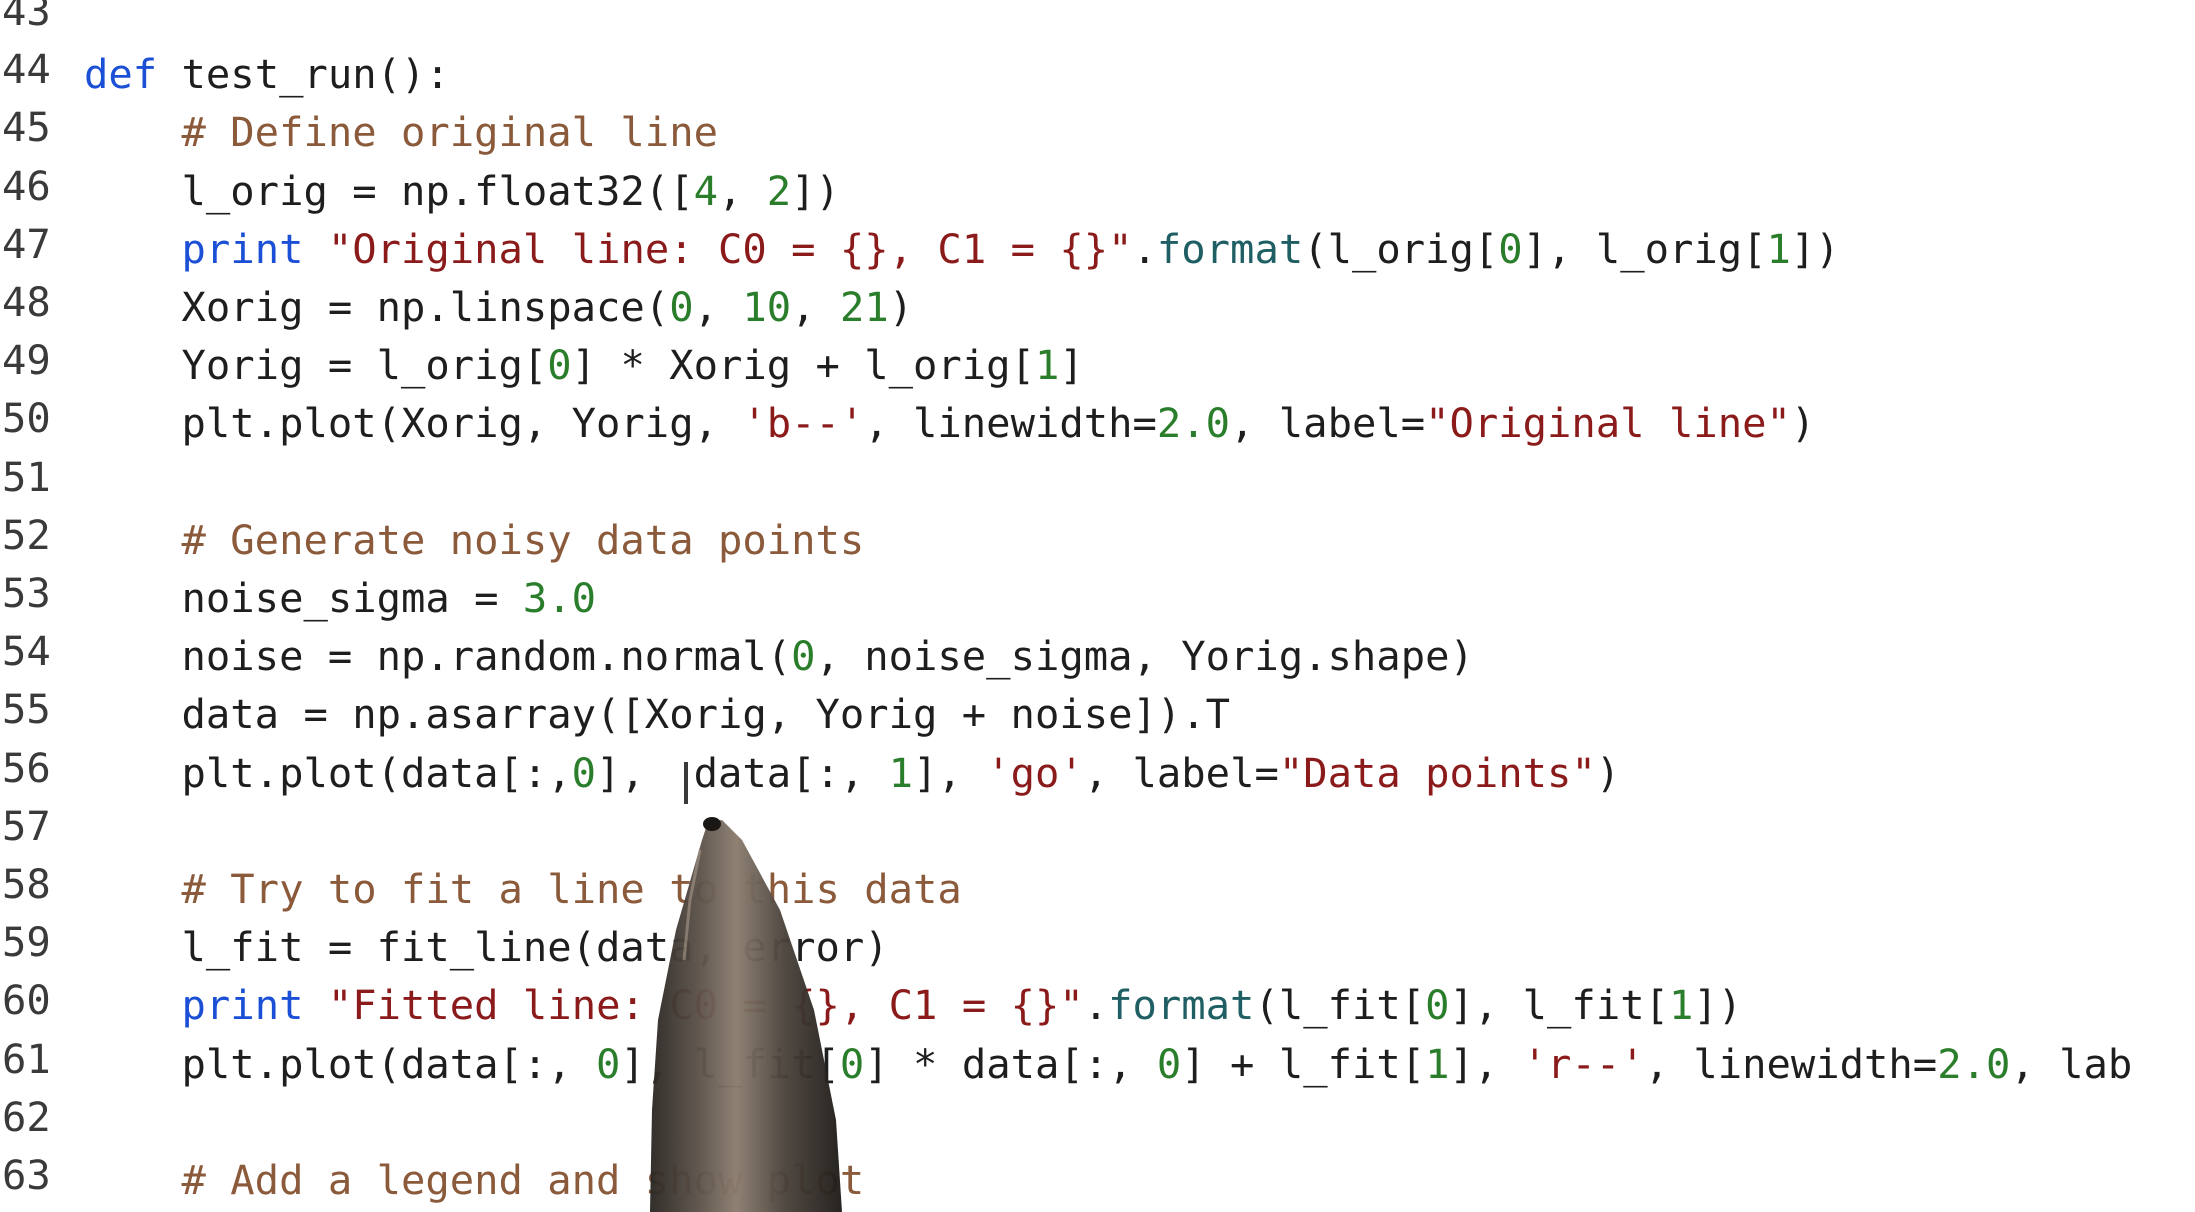 This screenshot has height=1212, width=2195. I want to click on line-number: 56, so click(26, 767).